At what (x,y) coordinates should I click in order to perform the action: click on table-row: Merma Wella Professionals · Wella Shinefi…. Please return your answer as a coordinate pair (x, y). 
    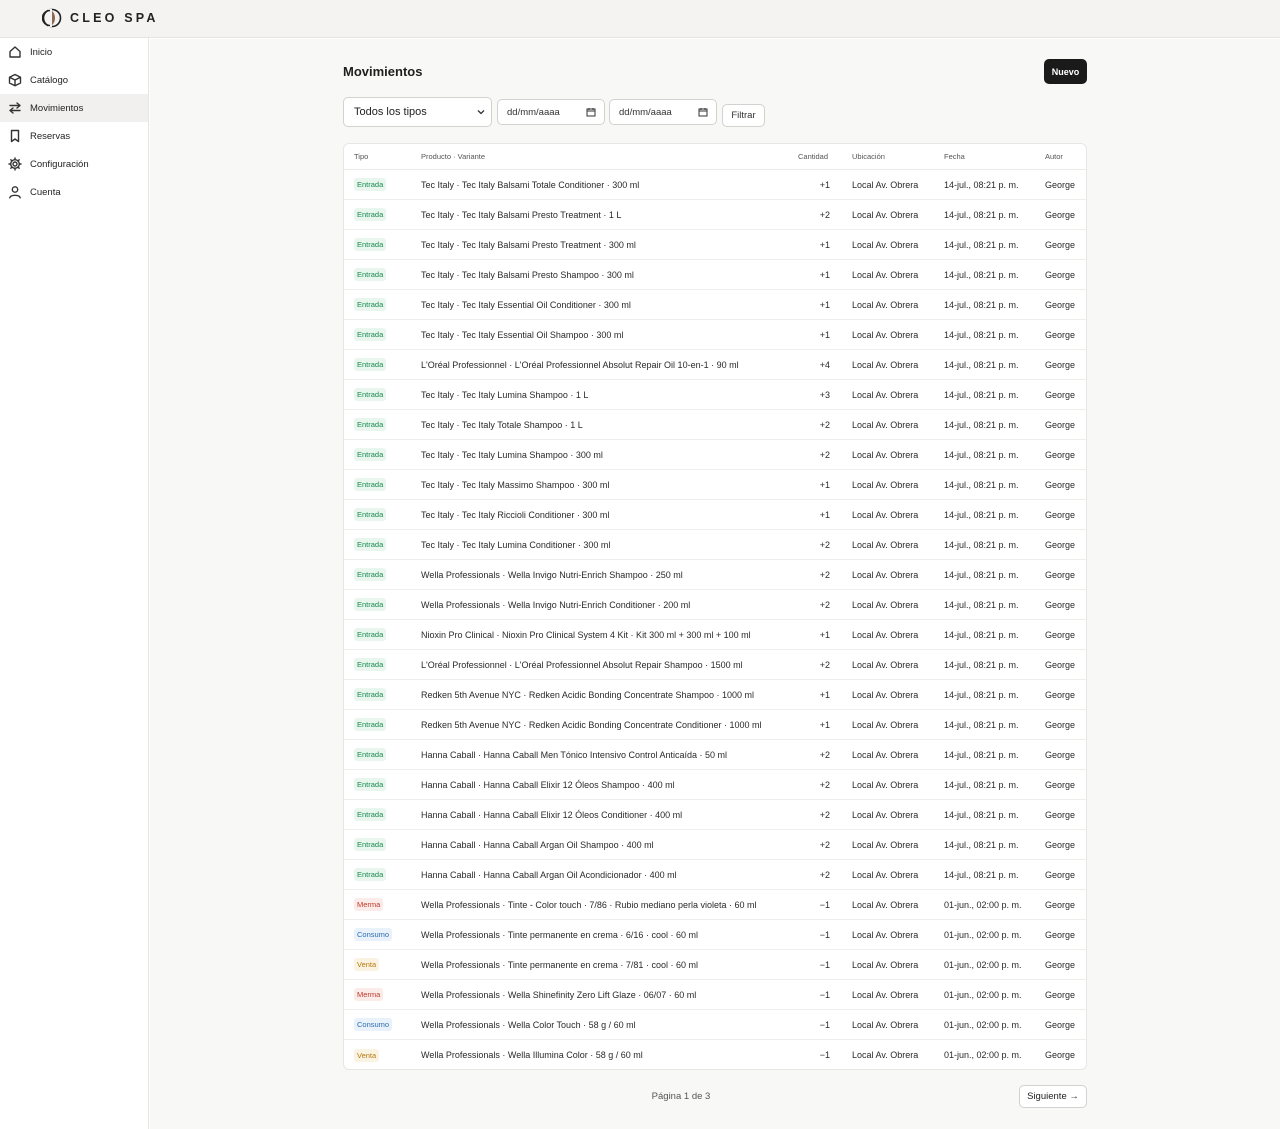
    Looking at the image, I should click on (715, 995).